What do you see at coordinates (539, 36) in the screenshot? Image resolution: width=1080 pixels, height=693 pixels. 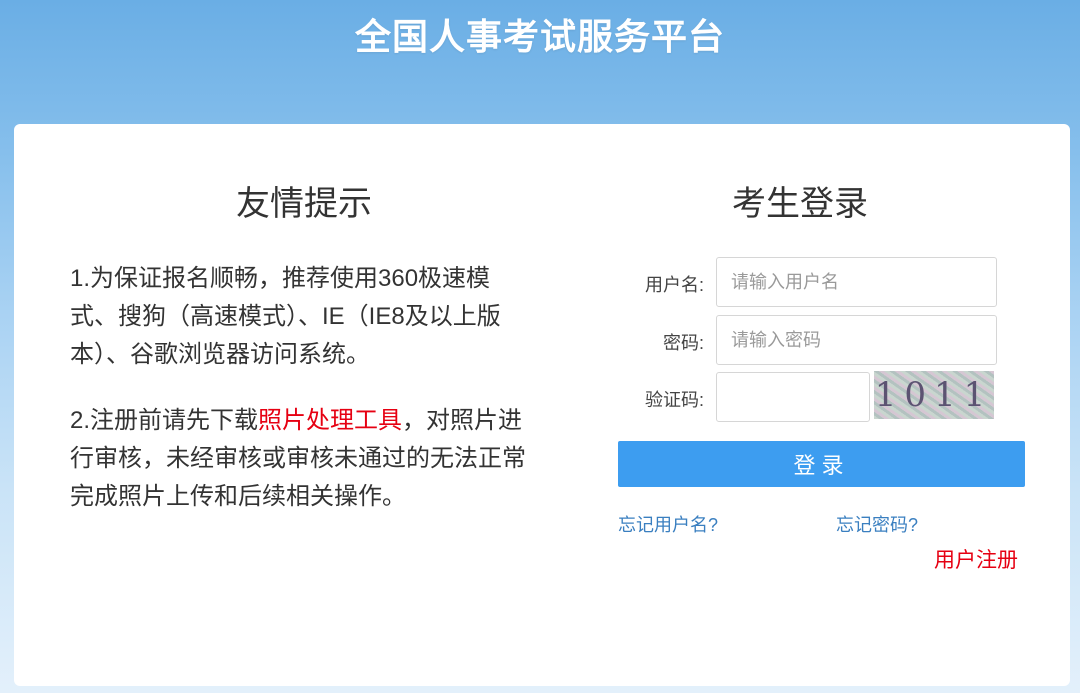 I see `site-title: 全国人事考试服务平台` at bounding box center [539, 36].